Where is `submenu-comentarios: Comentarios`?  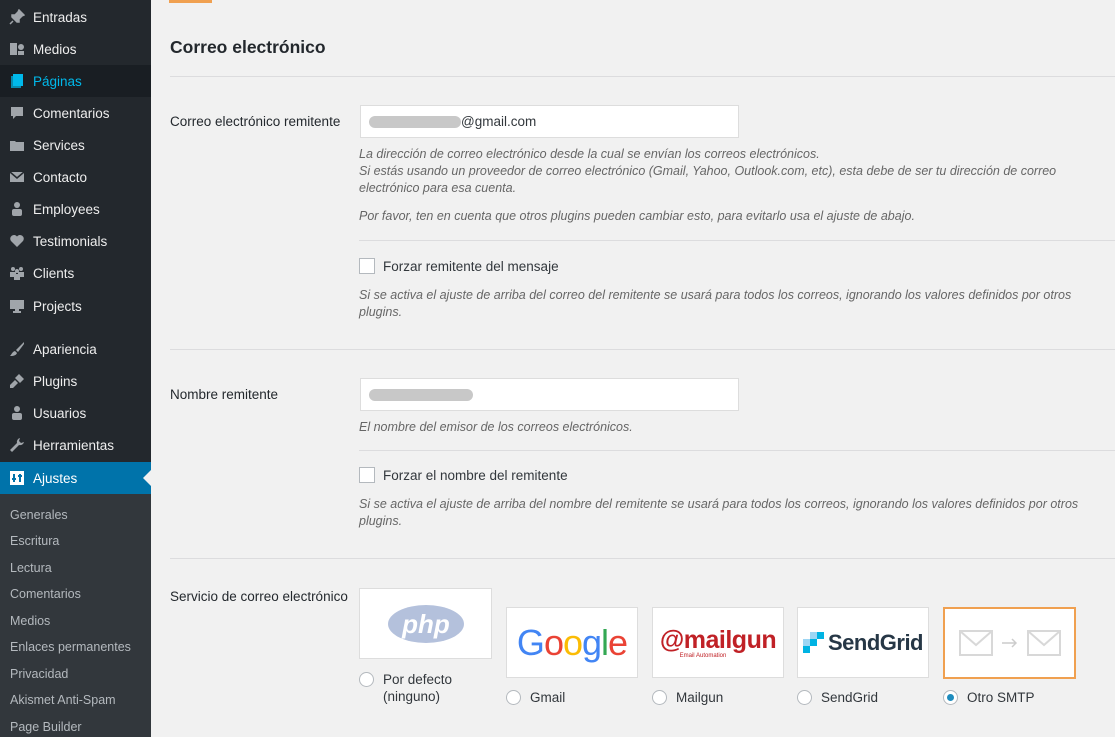 submenu-comentarios: Comentarios is located at coordinates (45, 594).